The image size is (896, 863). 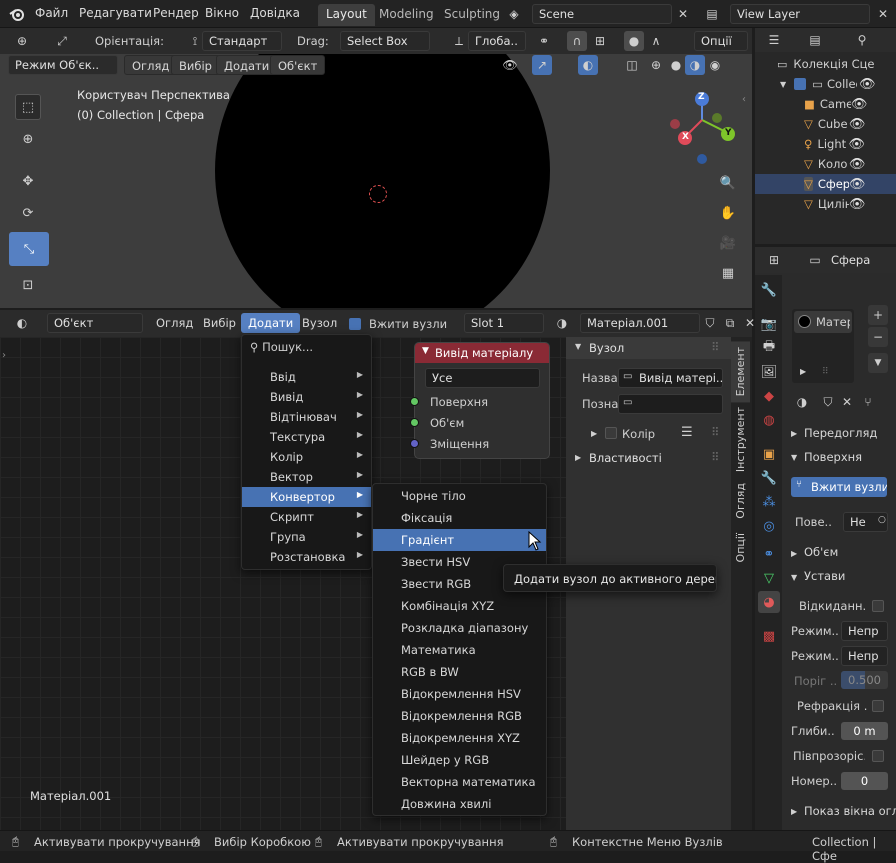 What do you see at coordinates (850, 433) in the screenshot?
I see `preview-section: Передогляд` at bounding box center [850, 433].